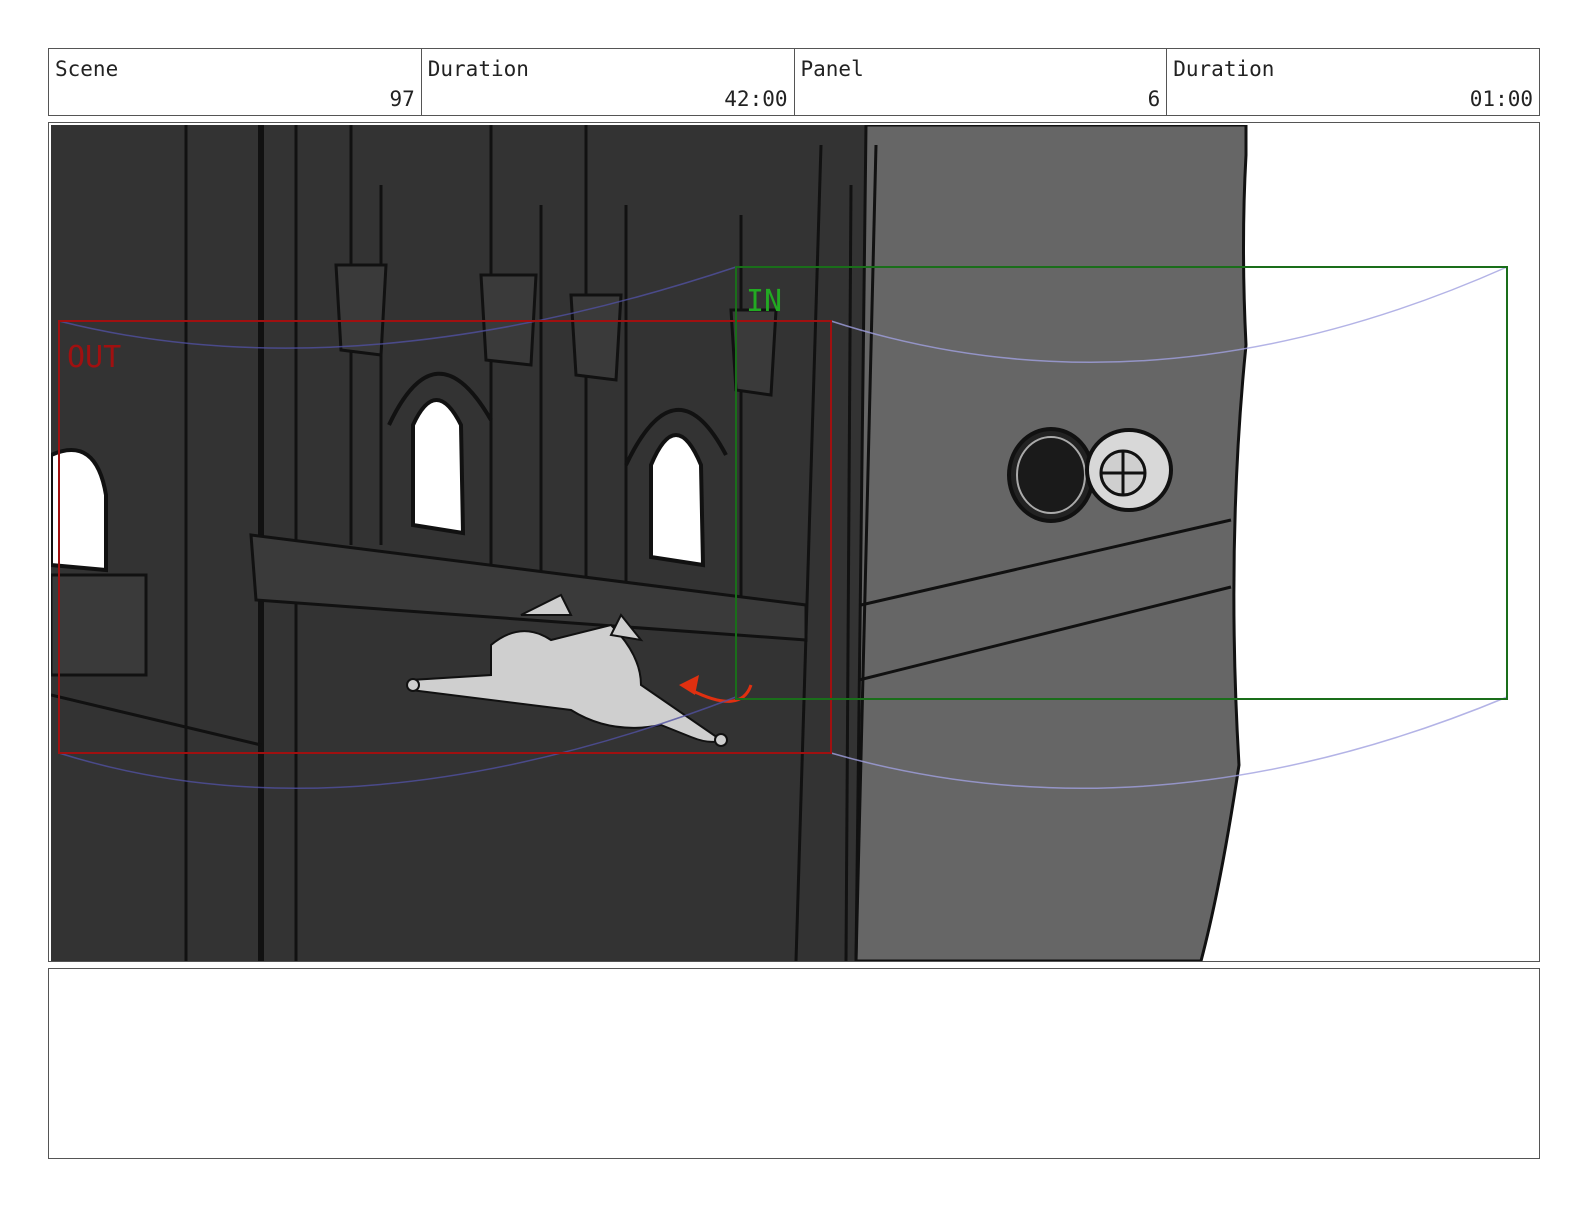 This screenshot has height=1225, width=1582. Describe the element at coordinates (94, 357) in the screenshot. I see `out-frame-label: OUT` at that location.